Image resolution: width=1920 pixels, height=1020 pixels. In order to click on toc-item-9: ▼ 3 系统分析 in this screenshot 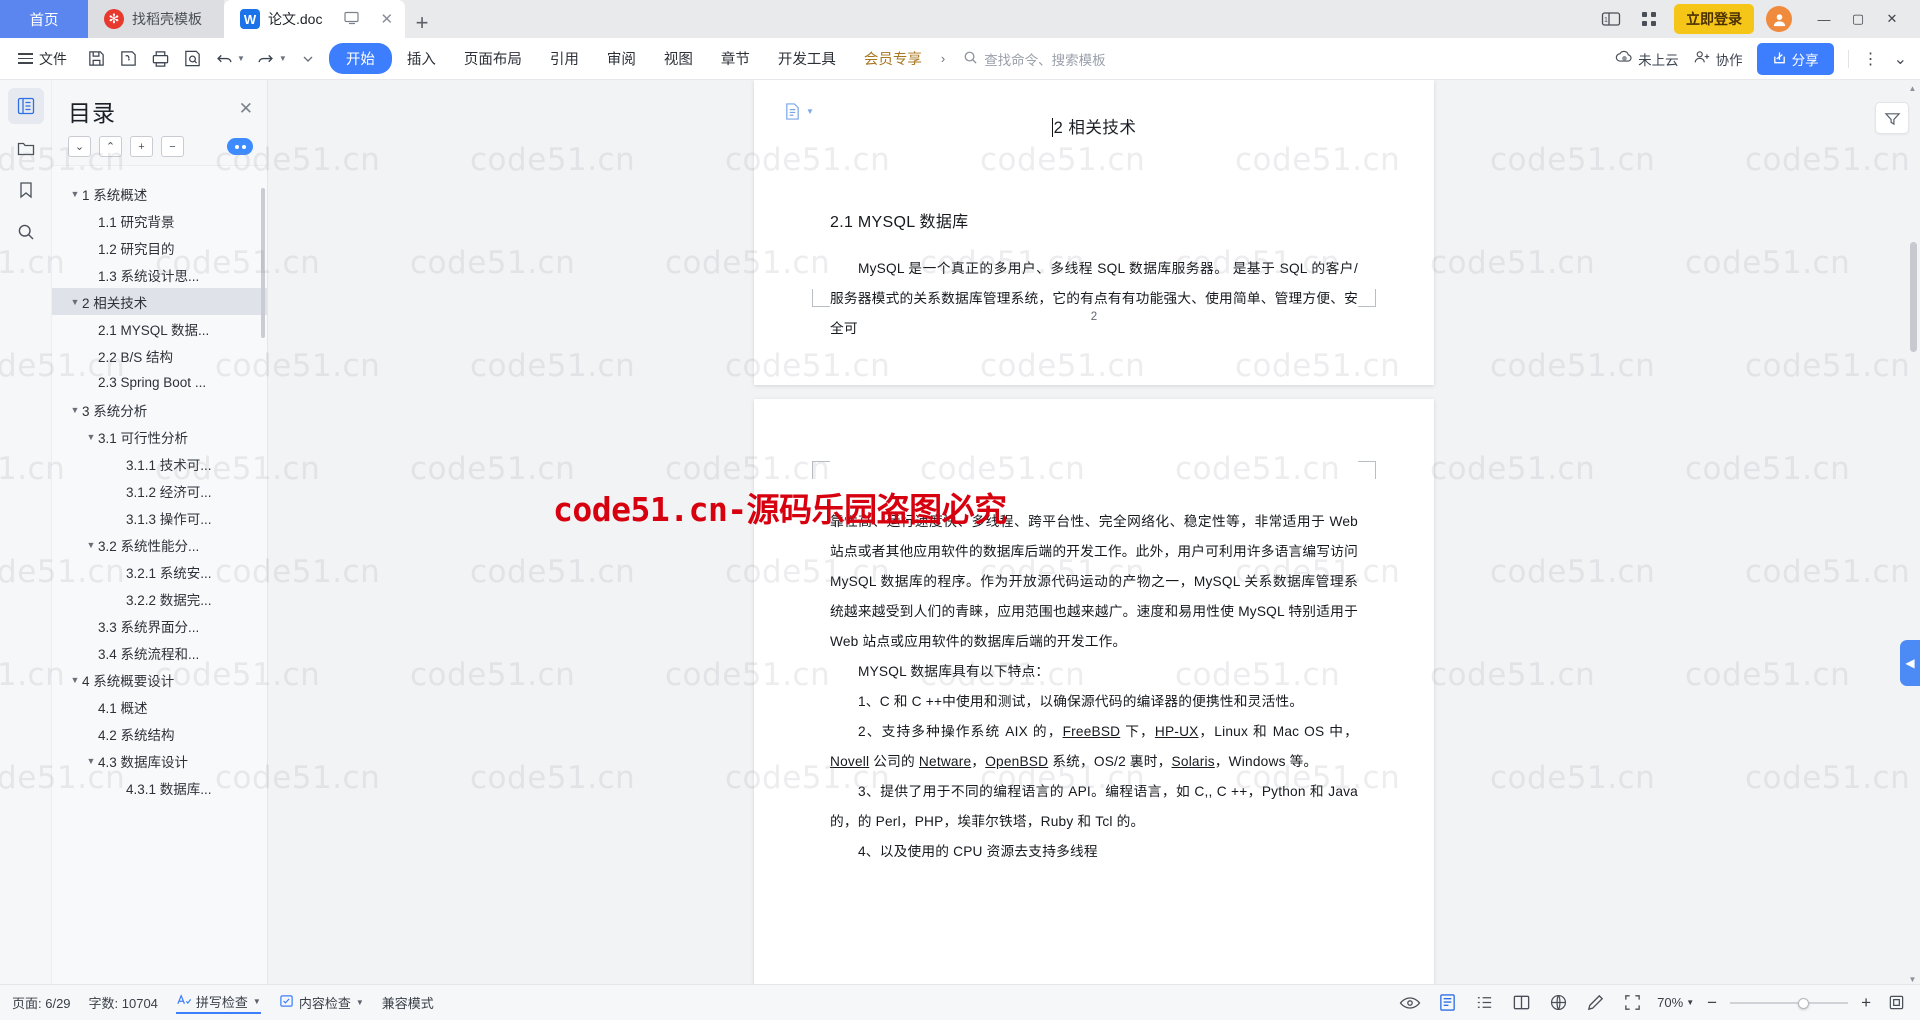, I will do `click(159, 409)`.